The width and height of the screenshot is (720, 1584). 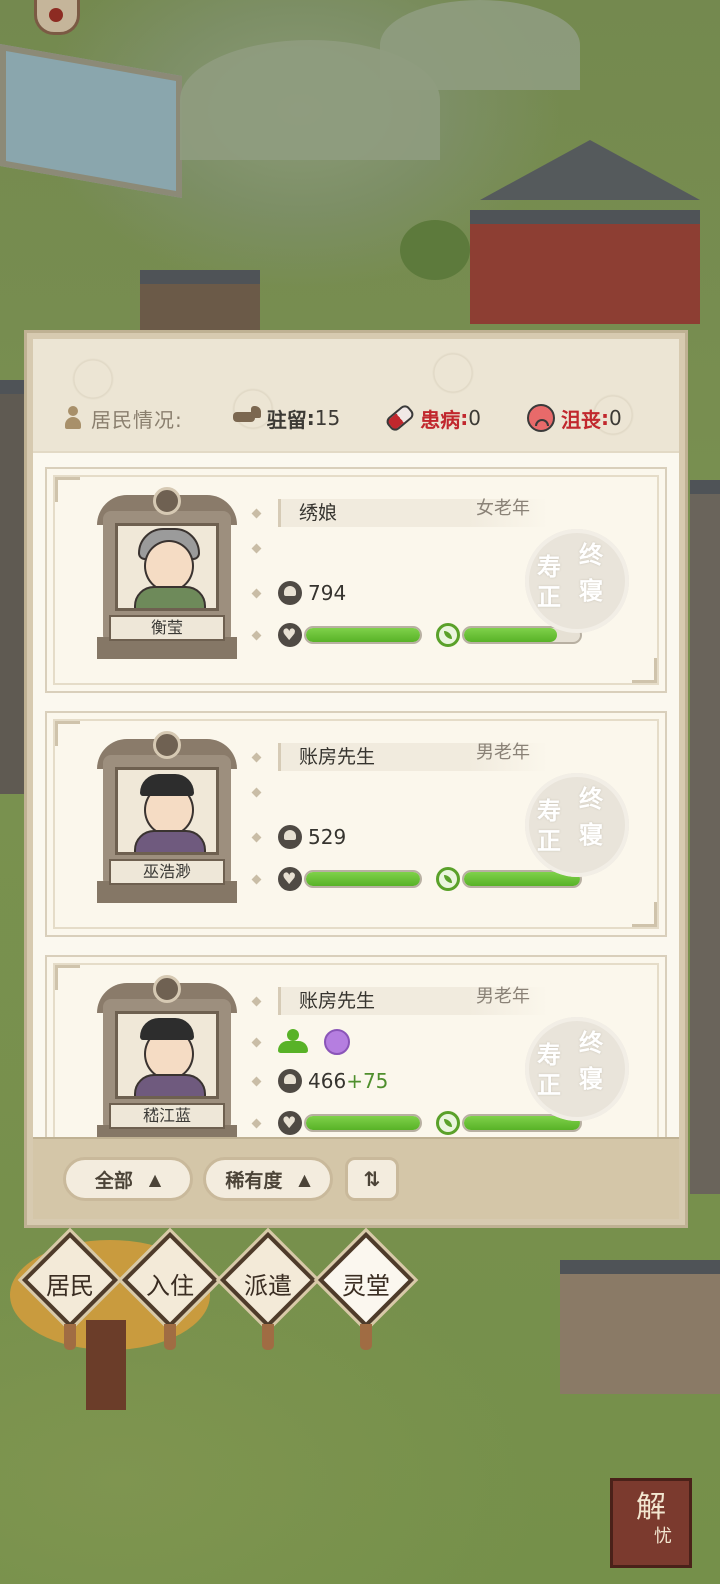 I want to click on portrait-frame: 嵇江蓝, so click(x=167, y=1057).